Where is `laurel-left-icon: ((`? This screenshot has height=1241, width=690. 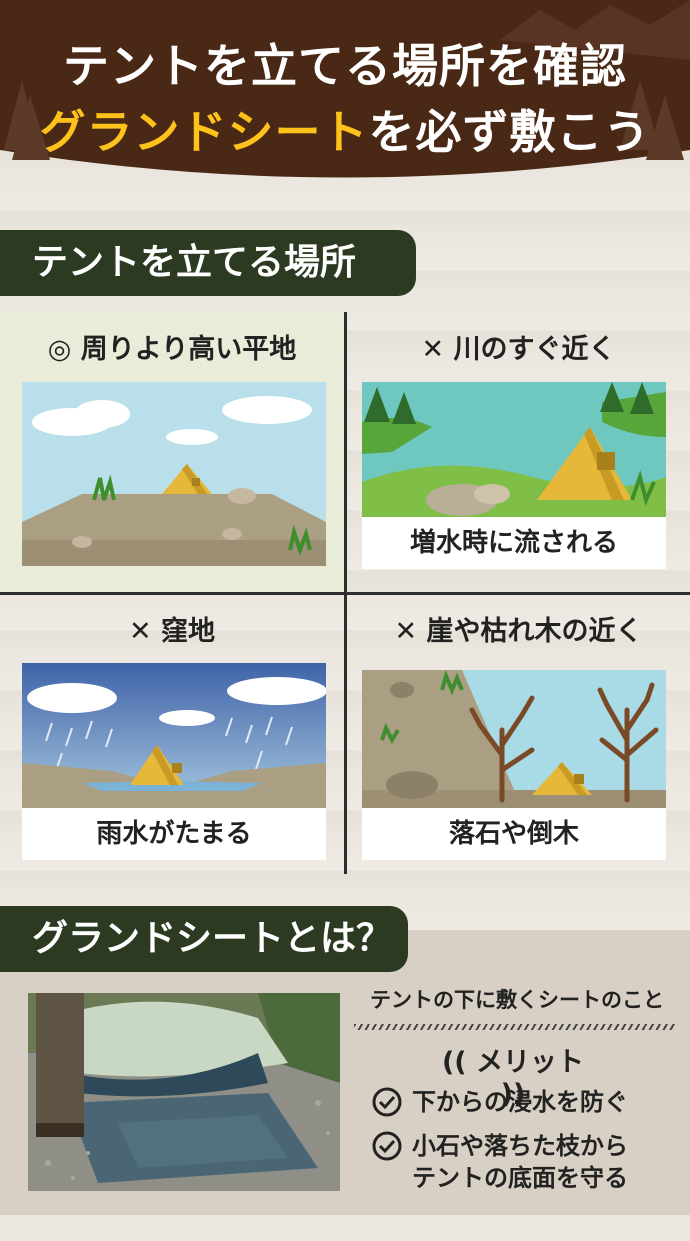
laurel-left-icon: (( is located at coordinates (459, 1062).